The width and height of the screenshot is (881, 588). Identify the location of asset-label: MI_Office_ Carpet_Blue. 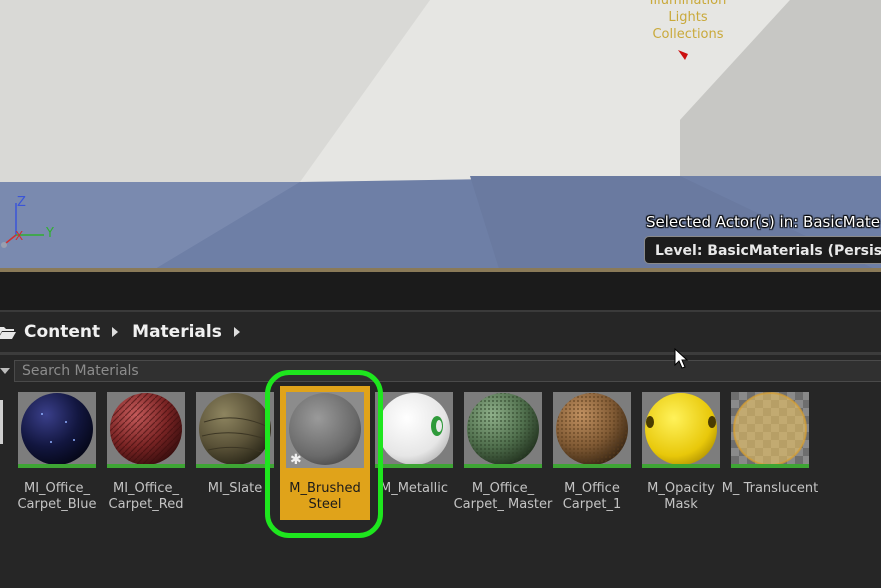
(57, 496).